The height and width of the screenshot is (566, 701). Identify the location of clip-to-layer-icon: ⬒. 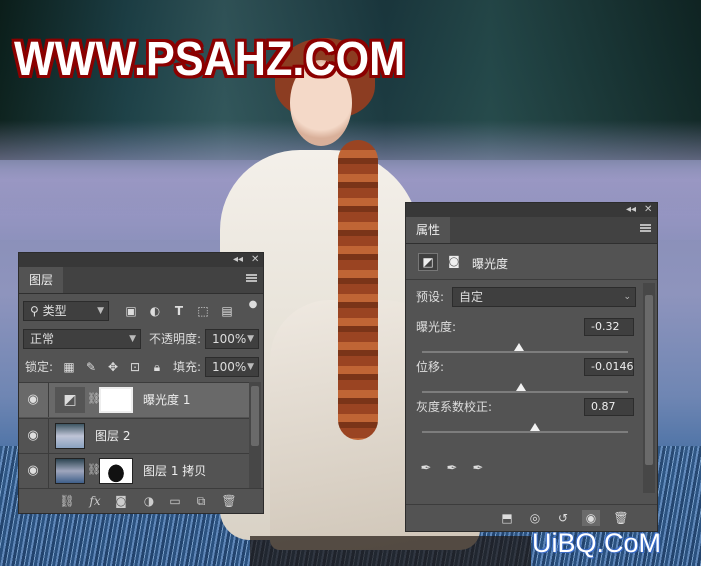
(507, 518).